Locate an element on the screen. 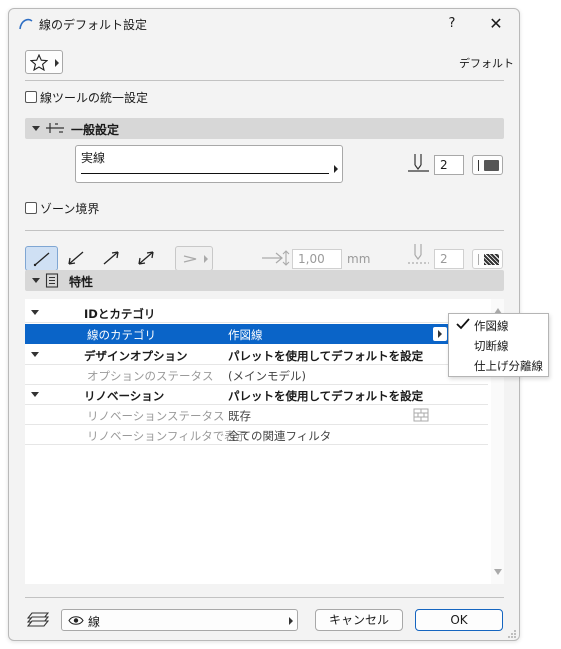 This screenshot has height=649, width=561. layer-selector: 線 is located at coordinates (179, 620).